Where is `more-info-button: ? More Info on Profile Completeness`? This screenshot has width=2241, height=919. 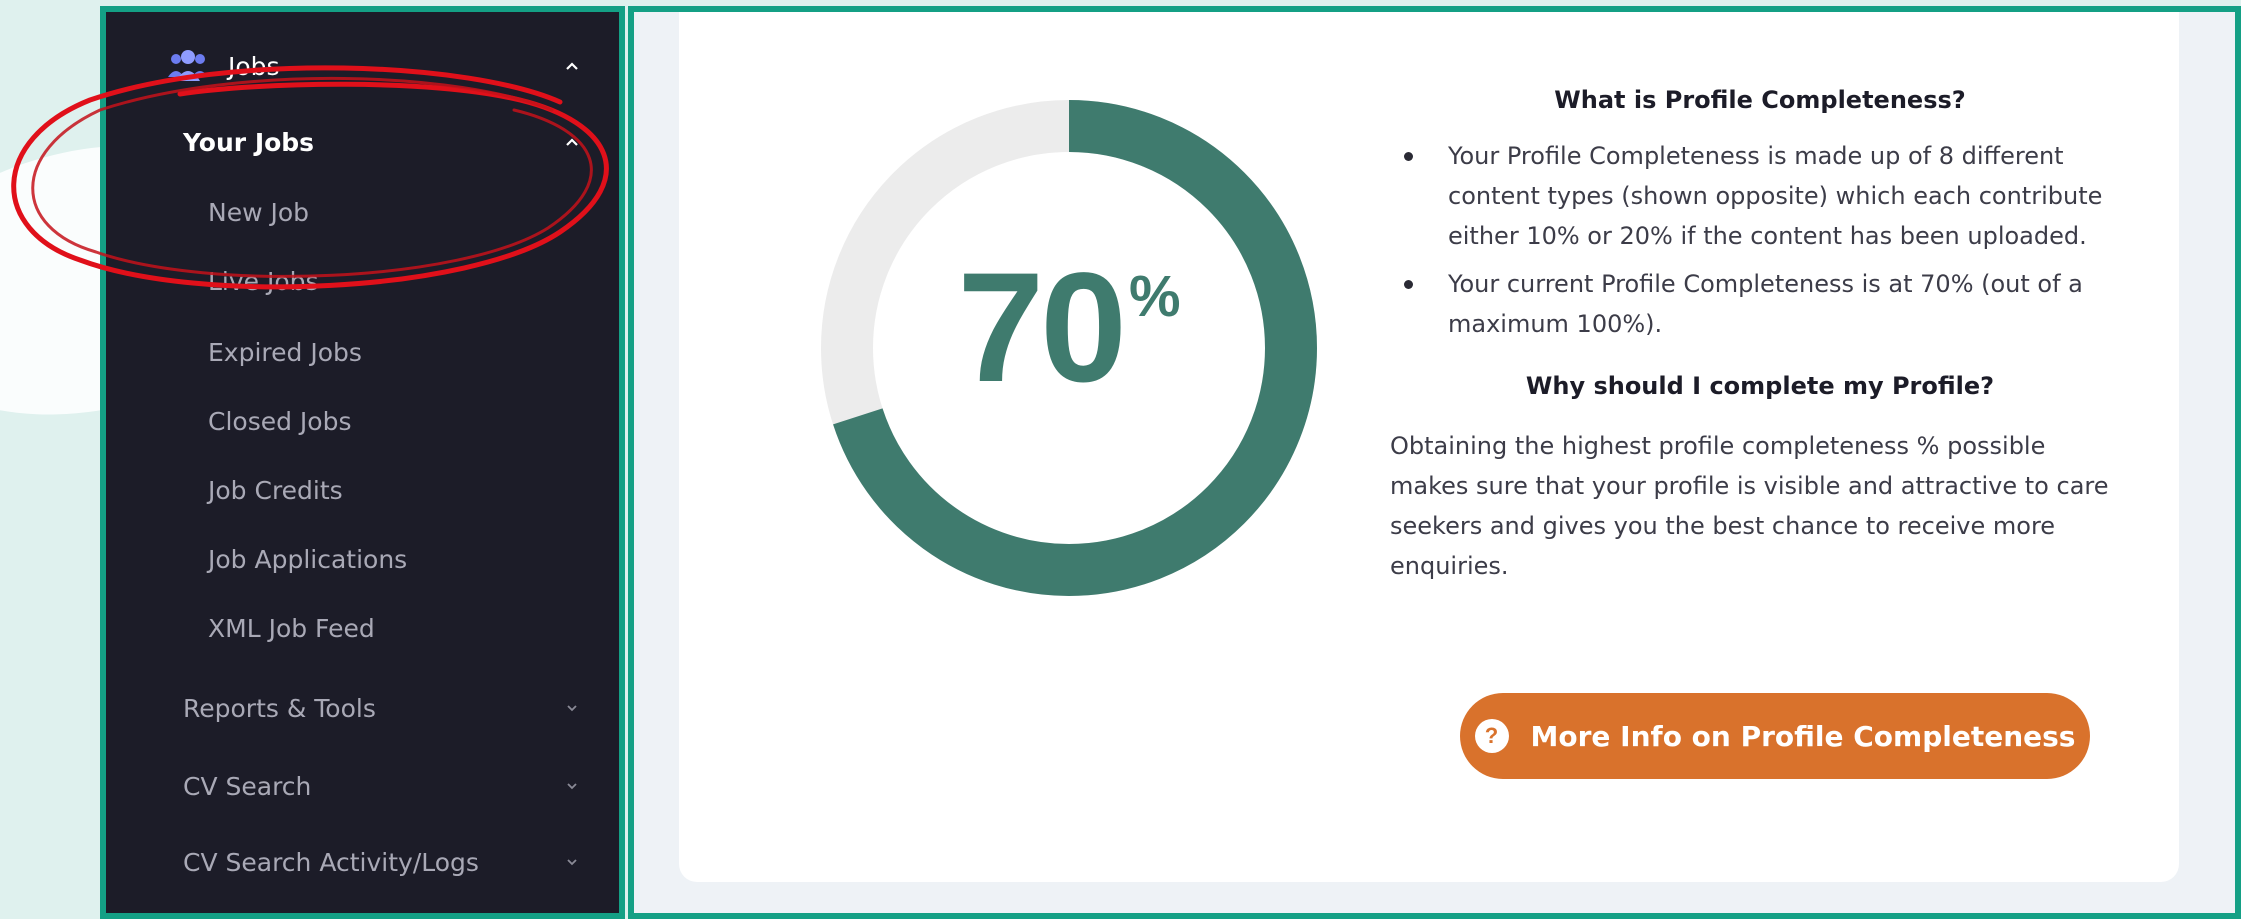 more-info-button: ? More Info on Profile Completeness is located at coordinates (1775, 736).